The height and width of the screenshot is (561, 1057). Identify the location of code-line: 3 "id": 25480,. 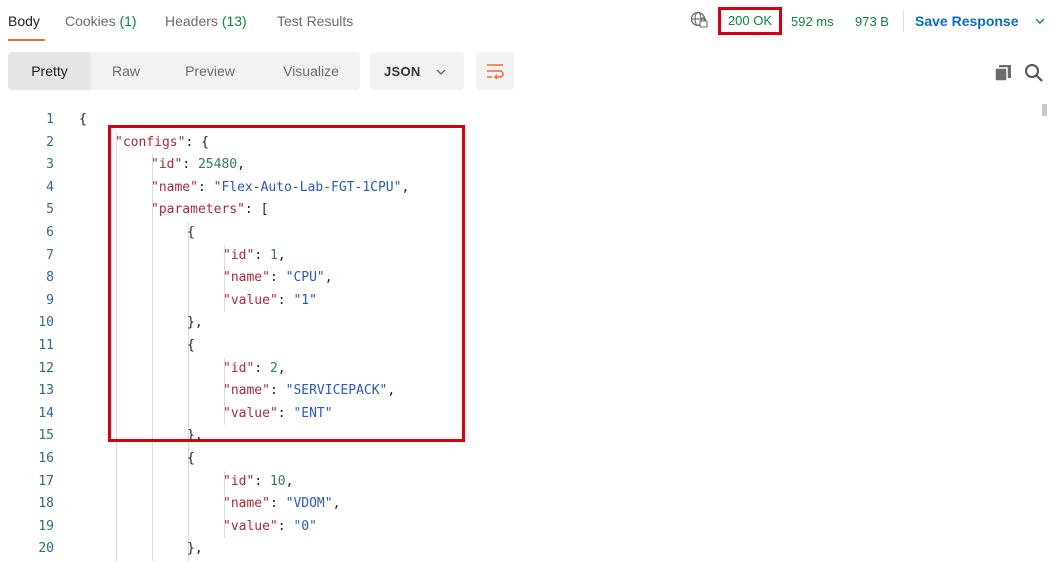
(520, 165).